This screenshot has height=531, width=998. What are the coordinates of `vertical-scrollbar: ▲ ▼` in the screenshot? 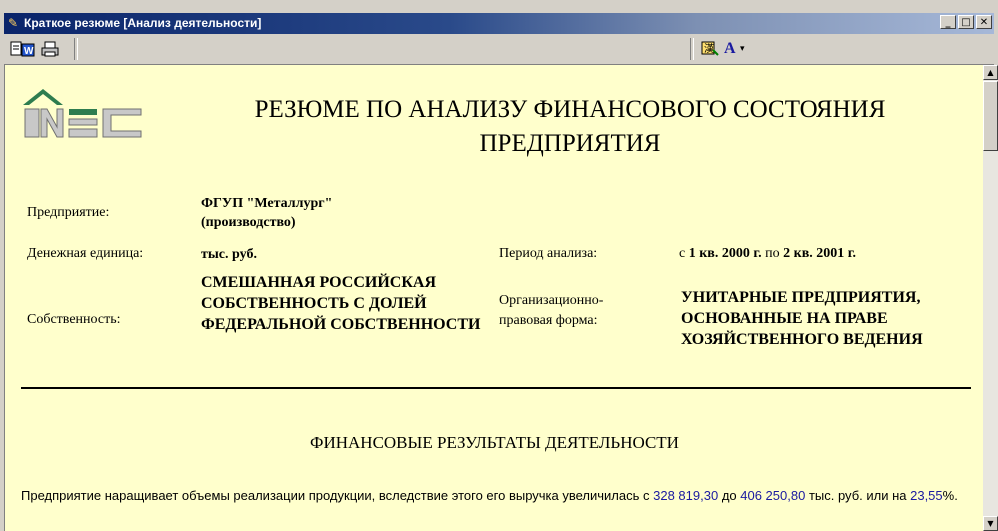 It's located at (990, 298).